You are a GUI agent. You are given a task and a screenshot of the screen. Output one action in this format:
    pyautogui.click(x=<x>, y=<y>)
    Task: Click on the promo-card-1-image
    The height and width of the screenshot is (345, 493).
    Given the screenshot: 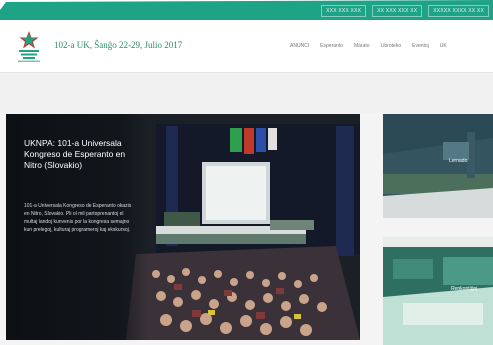 What is the action you would take?
    pyautogui.click(x=438, y=166)
    